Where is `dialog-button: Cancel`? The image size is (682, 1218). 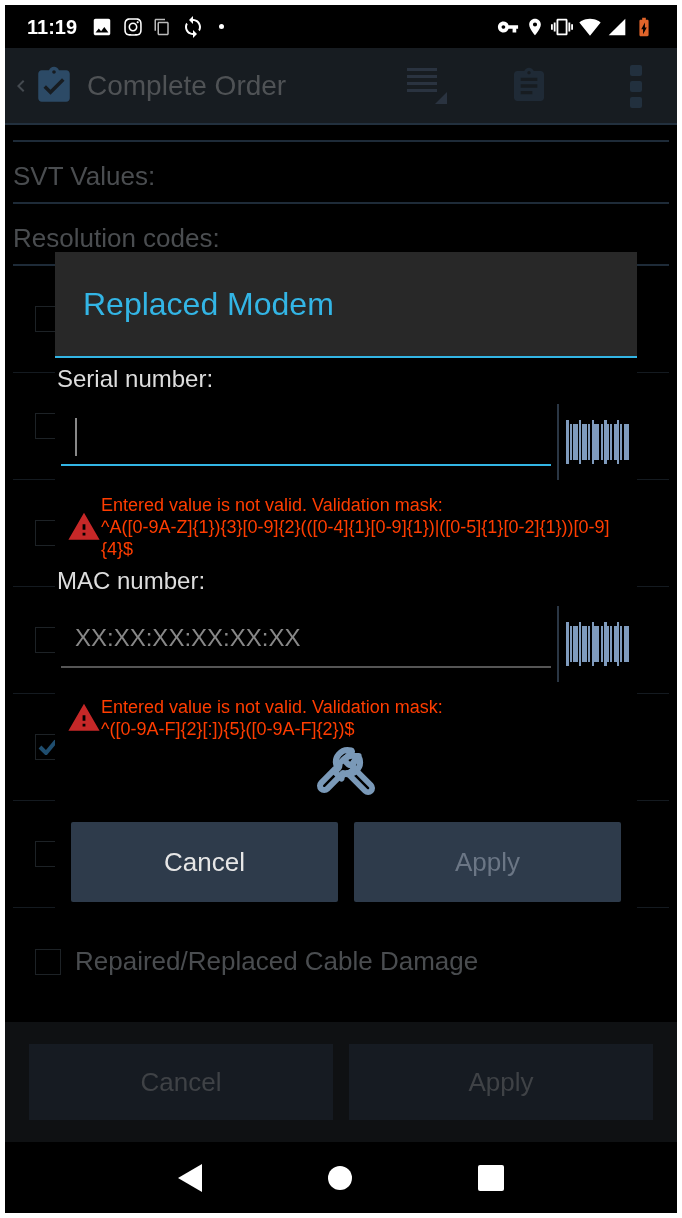 dialog-button: Cancel is located at coordinates (204, 862).